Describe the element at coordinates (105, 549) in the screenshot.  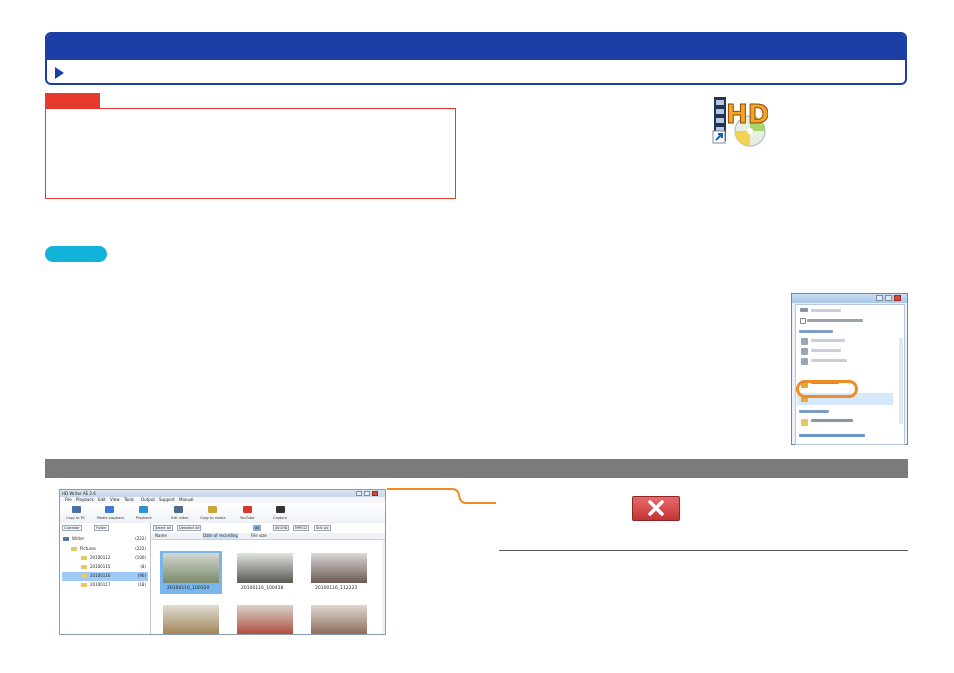
I see `tree-item-pictures: Pictures (222)` at that location.